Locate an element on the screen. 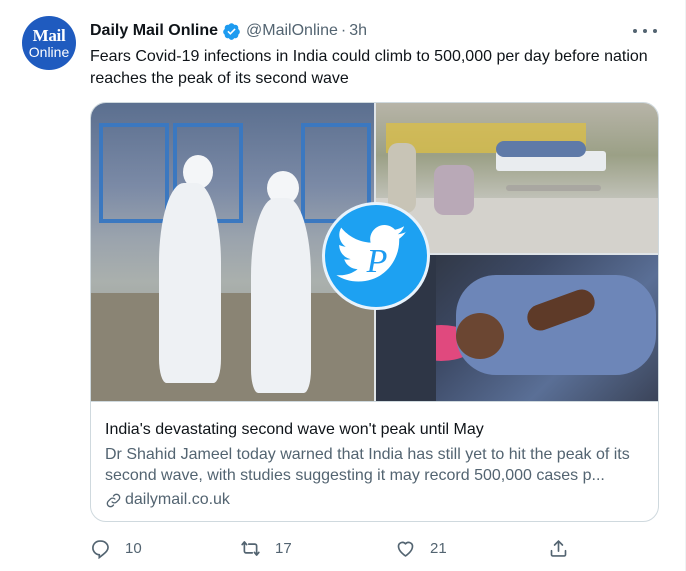 The image size is (686, 571). like-button: 21 is located at coordinates (421, 548).